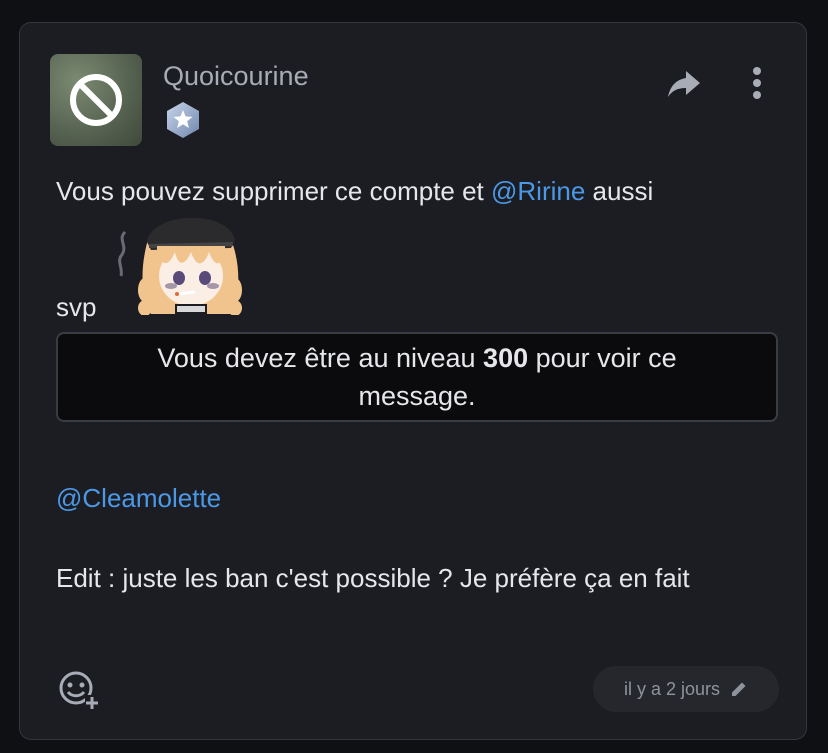  What do you see at coordinates (236, 76) in the screenshot?
I see `username: Quoicourine` at bounding box center [236, 76].